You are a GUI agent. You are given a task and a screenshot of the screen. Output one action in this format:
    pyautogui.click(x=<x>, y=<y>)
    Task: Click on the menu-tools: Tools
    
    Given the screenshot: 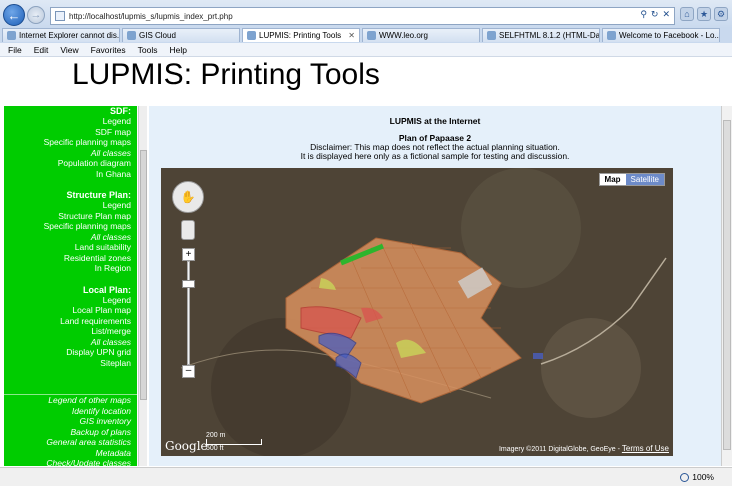 What is the action you would take?
    pyautogui.click(x=148, y=50)
    